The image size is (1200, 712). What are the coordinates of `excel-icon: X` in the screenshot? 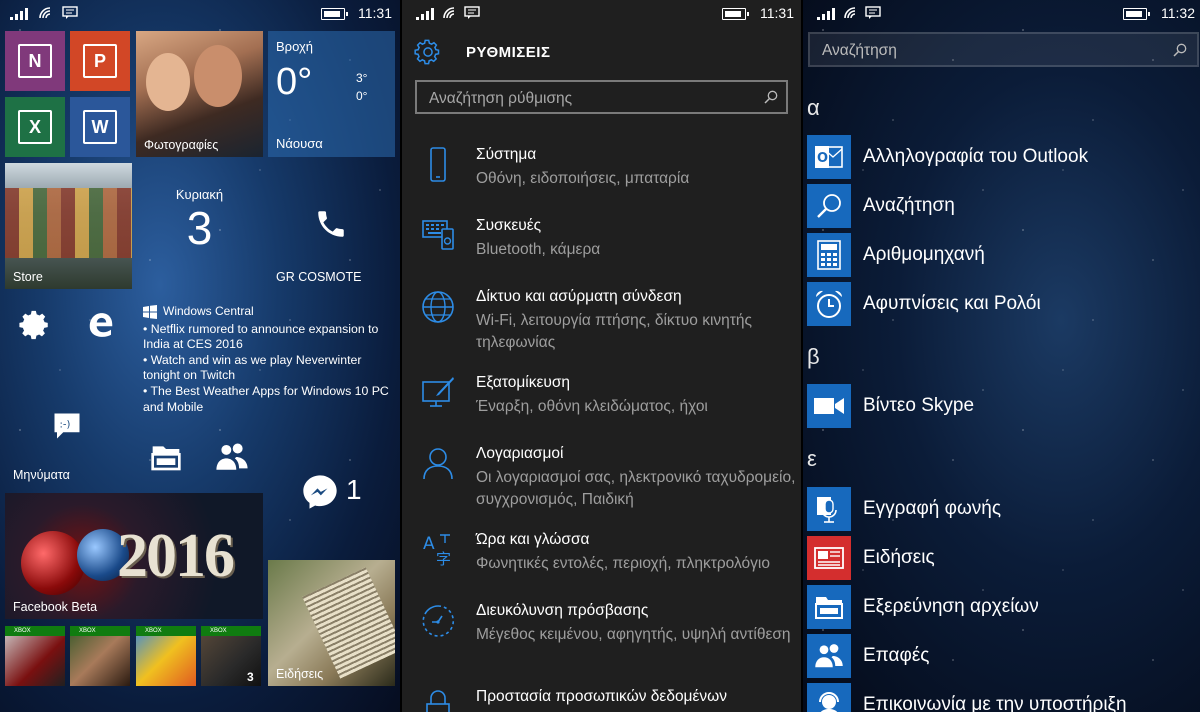 It's located at (35, 127).